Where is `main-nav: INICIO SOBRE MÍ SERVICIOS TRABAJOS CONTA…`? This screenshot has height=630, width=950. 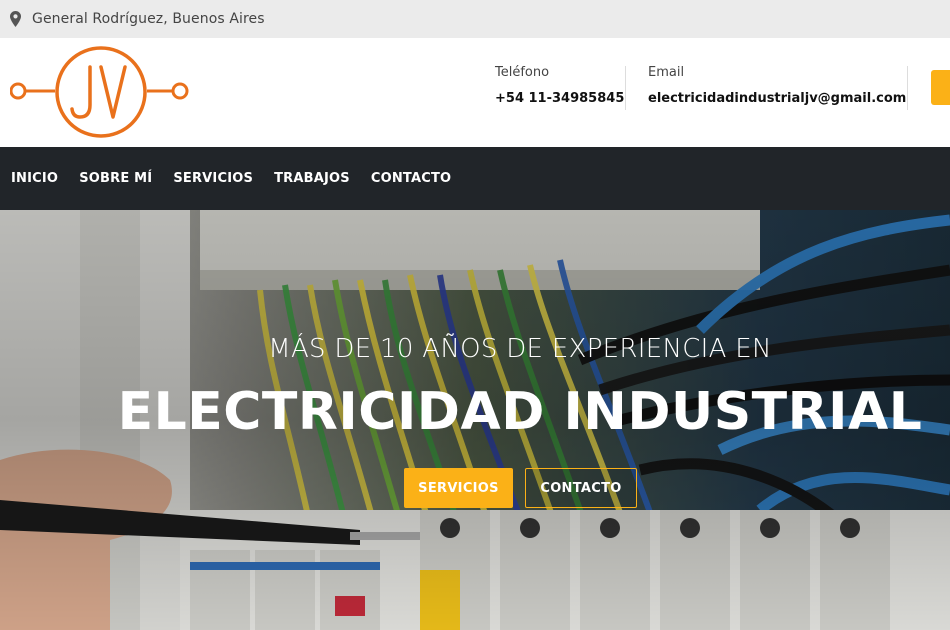 main-nav: INICIO SOBRE MÍ SERVICIOS TRABAJOS CONTA… is located at coordinates (475, 178).